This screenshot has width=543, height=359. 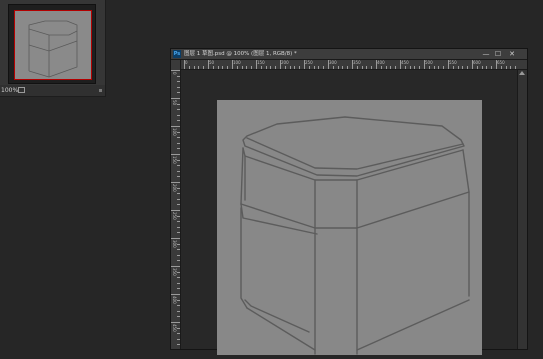 I want to click on ruler-h-label: 450, so click(x=405, y=62).